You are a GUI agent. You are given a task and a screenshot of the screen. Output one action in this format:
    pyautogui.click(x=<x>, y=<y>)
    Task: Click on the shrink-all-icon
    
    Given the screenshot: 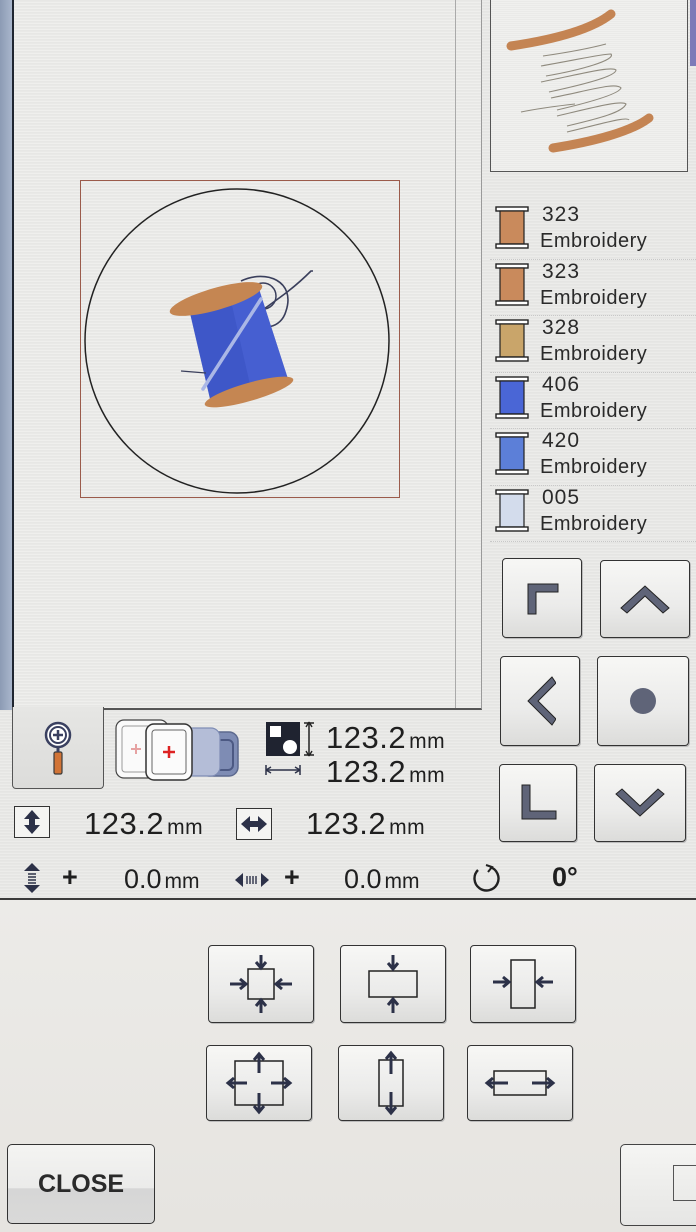 What is the action you would take?
    pyautogui.click(x=261, y=984)
    